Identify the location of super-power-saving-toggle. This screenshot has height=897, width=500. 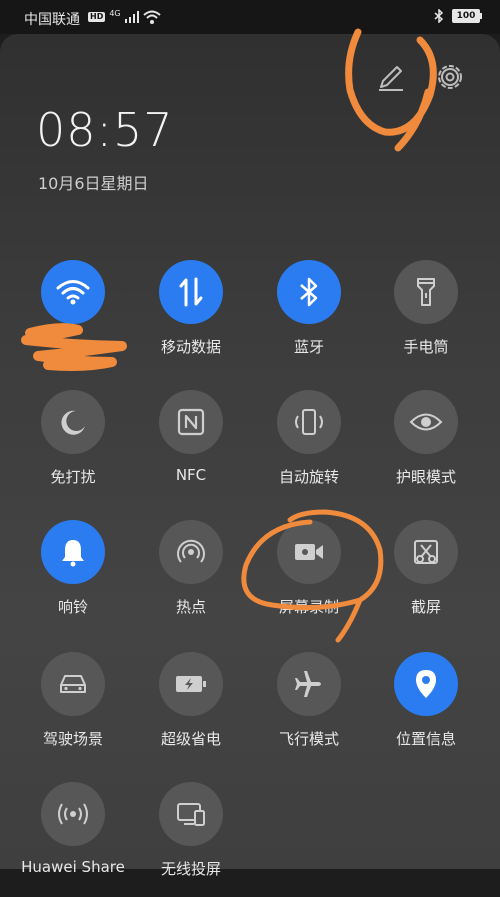
(191, 684).